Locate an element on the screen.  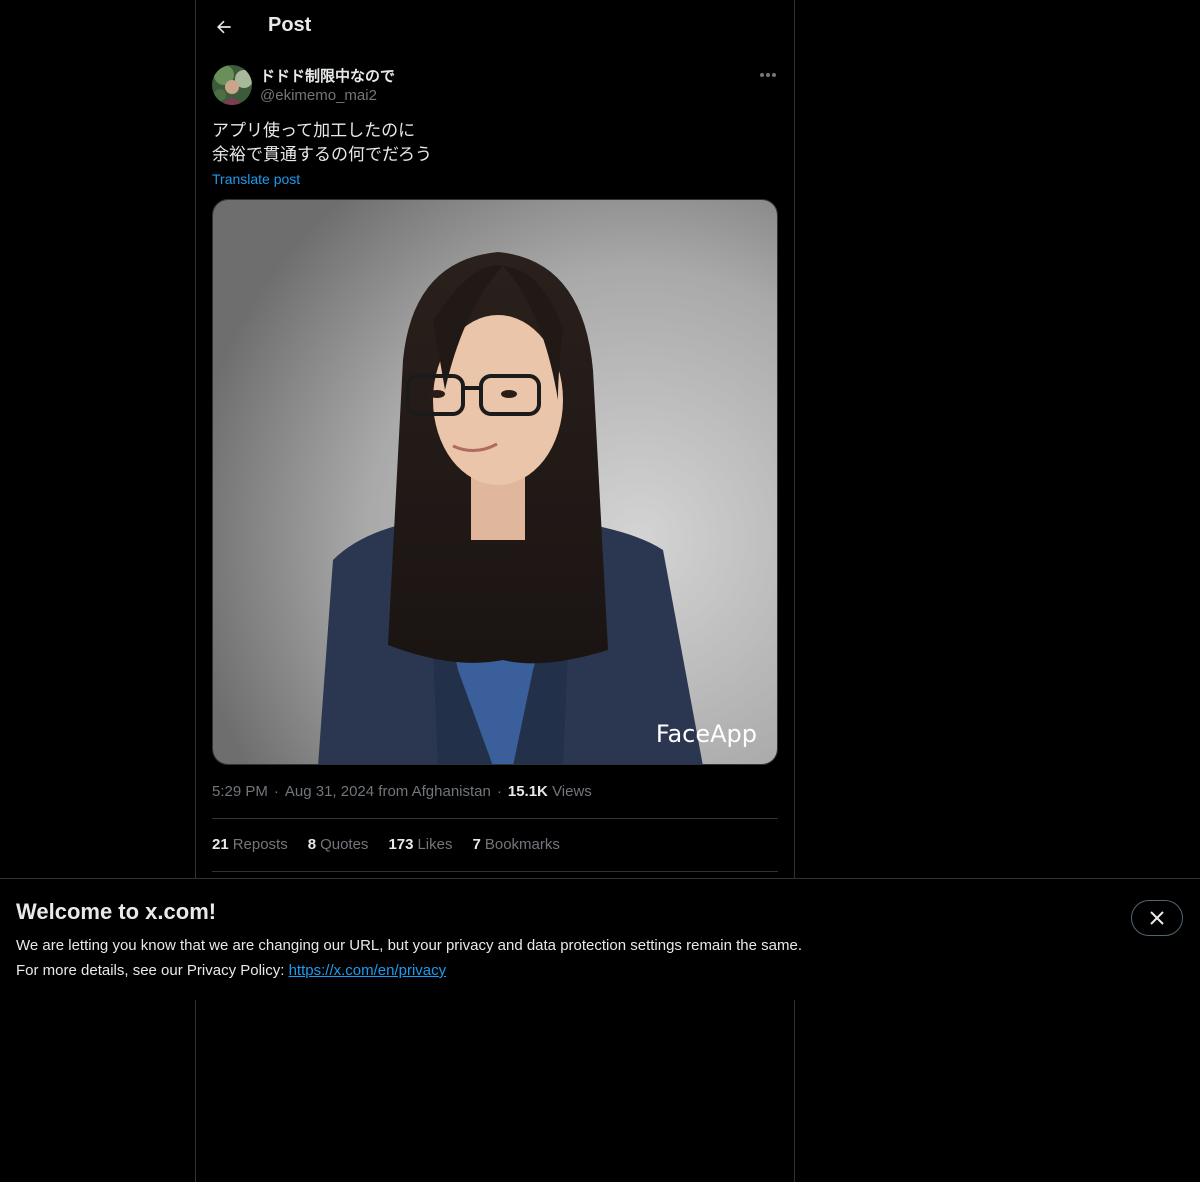
translate-post-link: Translate post is located at coordinates (256, 179).